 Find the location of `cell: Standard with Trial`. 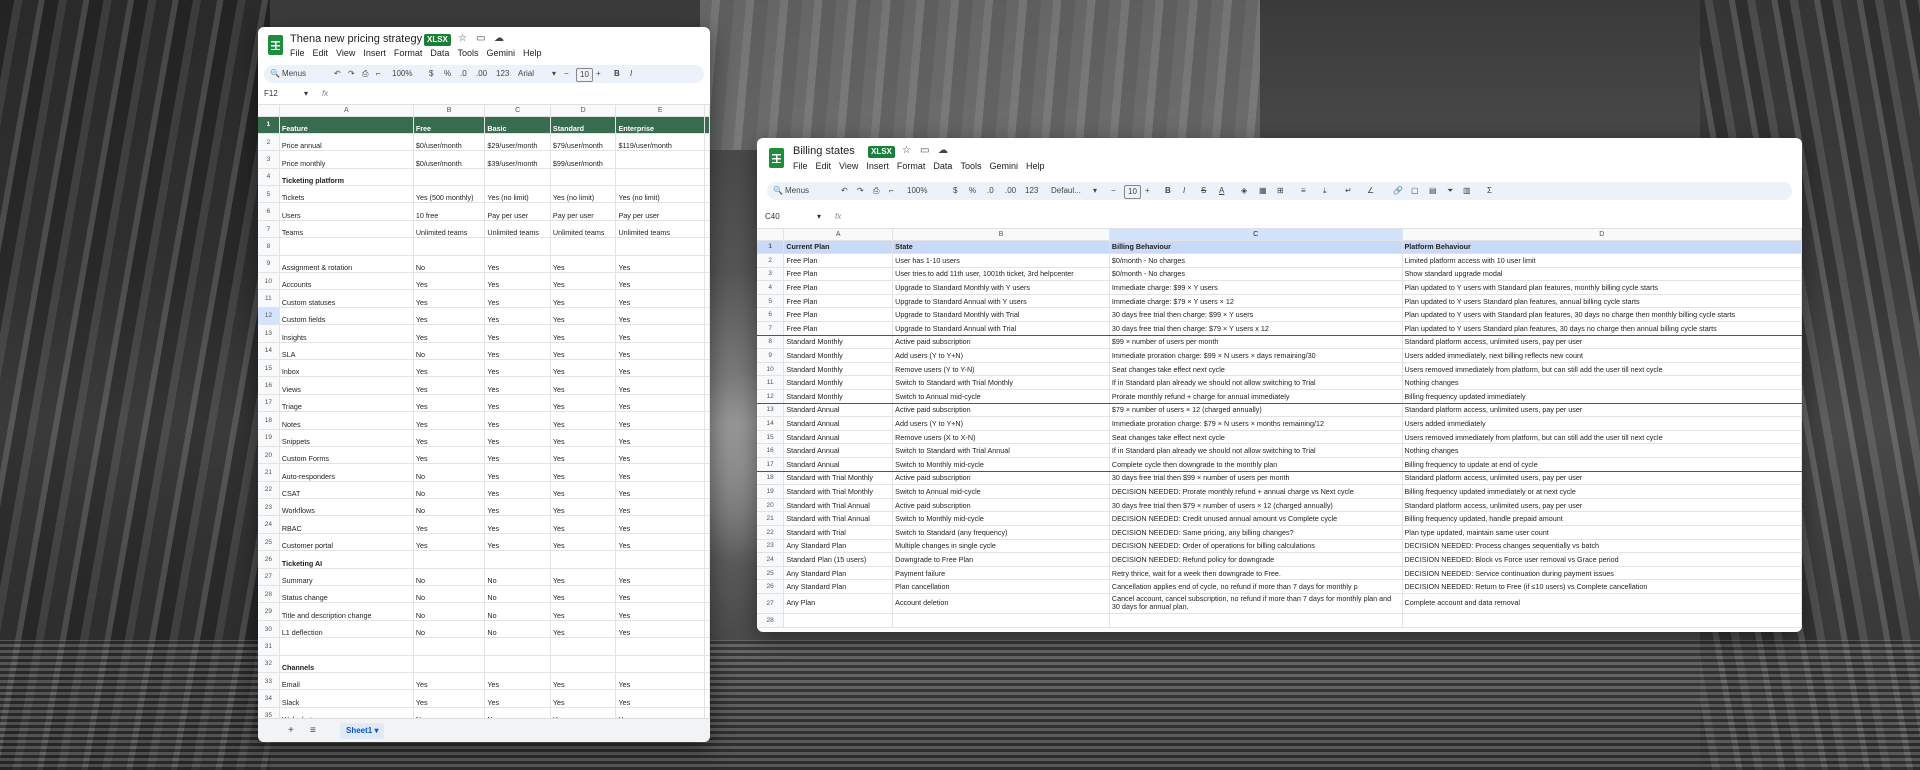

cell: Standard with Trial is located at coordinates (838, 532).